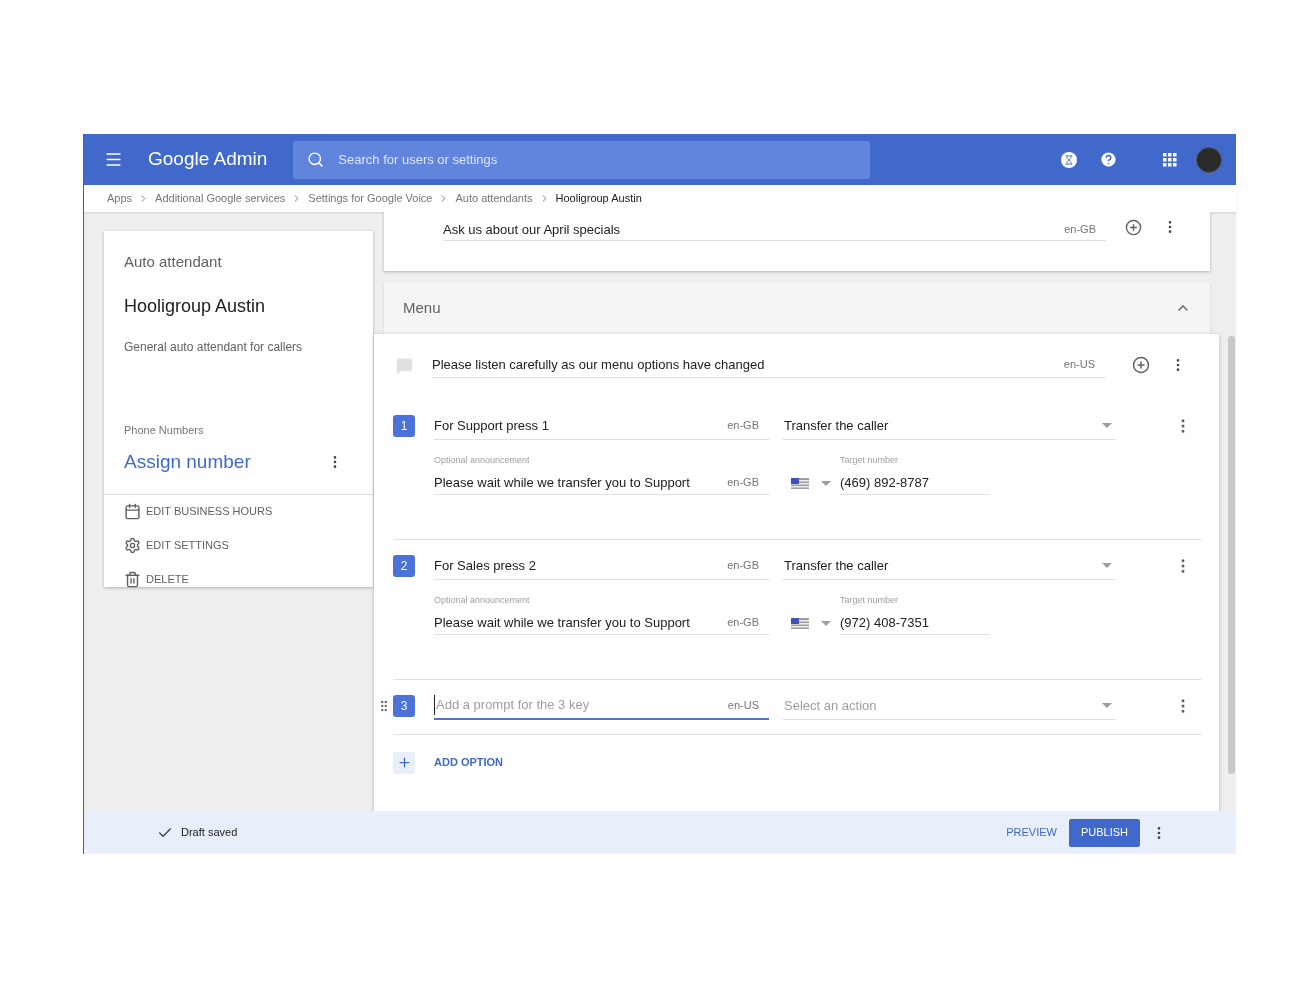  What do you see at coordinates (915, 623) in the screenshot?
I see `target-number-field: (972) 408-7351` at bounding box center [915, 623].